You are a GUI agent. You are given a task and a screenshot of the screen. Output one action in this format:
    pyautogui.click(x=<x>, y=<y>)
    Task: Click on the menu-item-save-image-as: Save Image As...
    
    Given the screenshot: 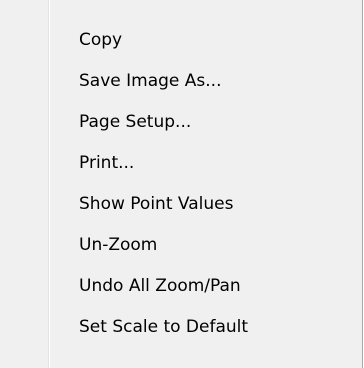 What is the action you would take?
    pyautogui.click(x=181, y=81)
    